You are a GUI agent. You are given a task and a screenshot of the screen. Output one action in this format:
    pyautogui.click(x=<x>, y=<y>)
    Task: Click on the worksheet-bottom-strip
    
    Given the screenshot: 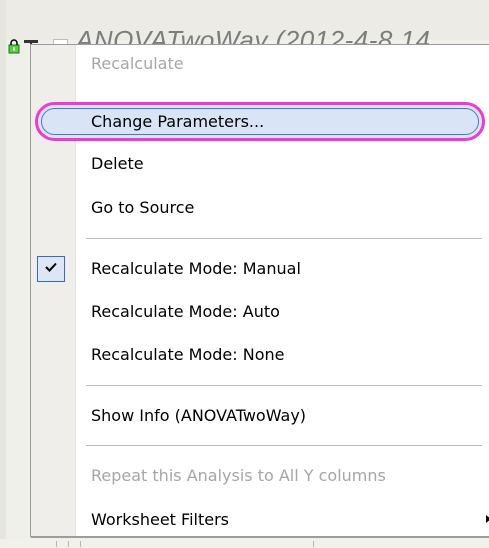 What is the action you would take?
    pyautogui.click(x=244, y=543)
    